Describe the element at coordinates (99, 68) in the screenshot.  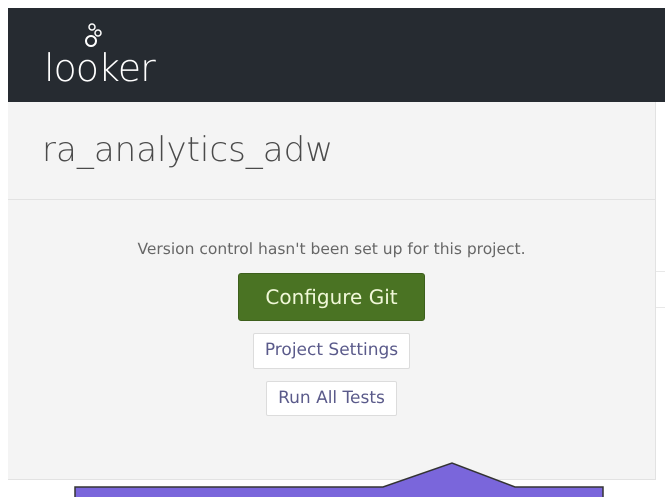
I see `logo: looker` at that location.